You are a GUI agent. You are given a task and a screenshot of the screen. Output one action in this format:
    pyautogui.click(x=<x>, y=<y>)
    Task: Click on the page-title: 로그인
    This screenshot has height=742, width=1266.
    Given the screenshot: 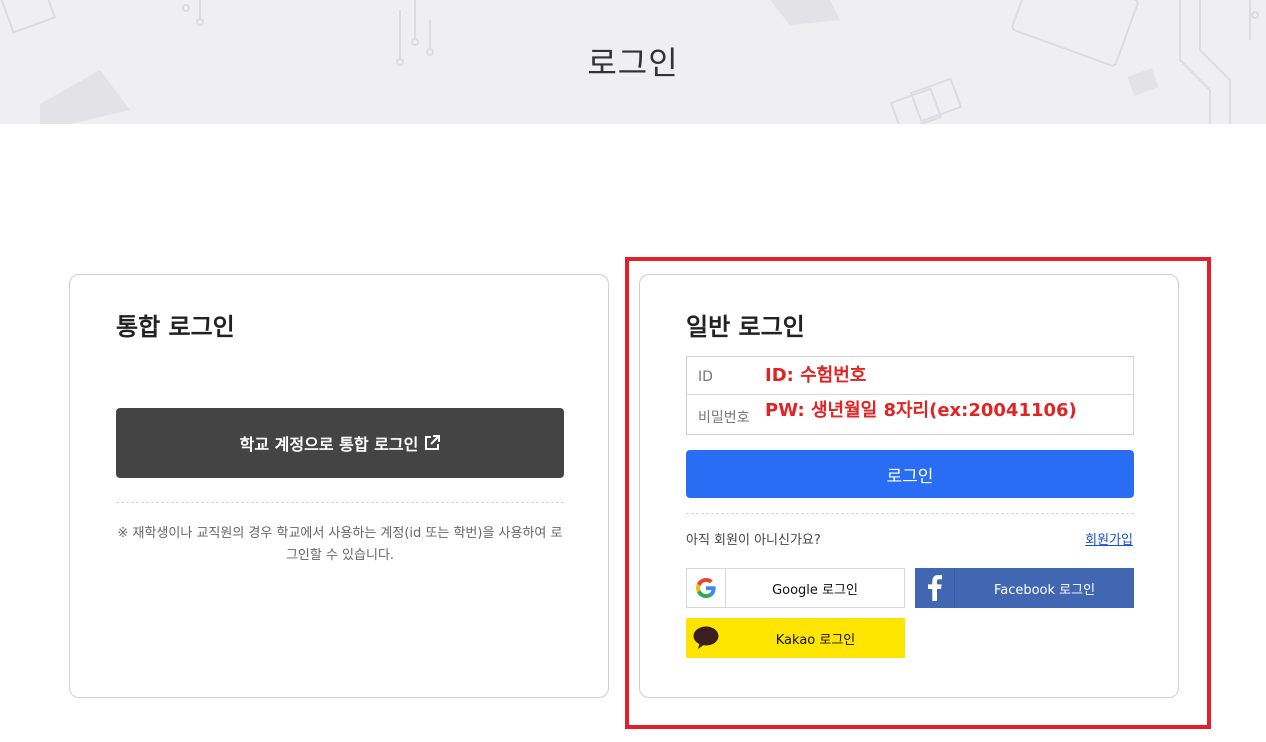 What is the action you would take?
    pyautogui.click(x=633, y=63)
    